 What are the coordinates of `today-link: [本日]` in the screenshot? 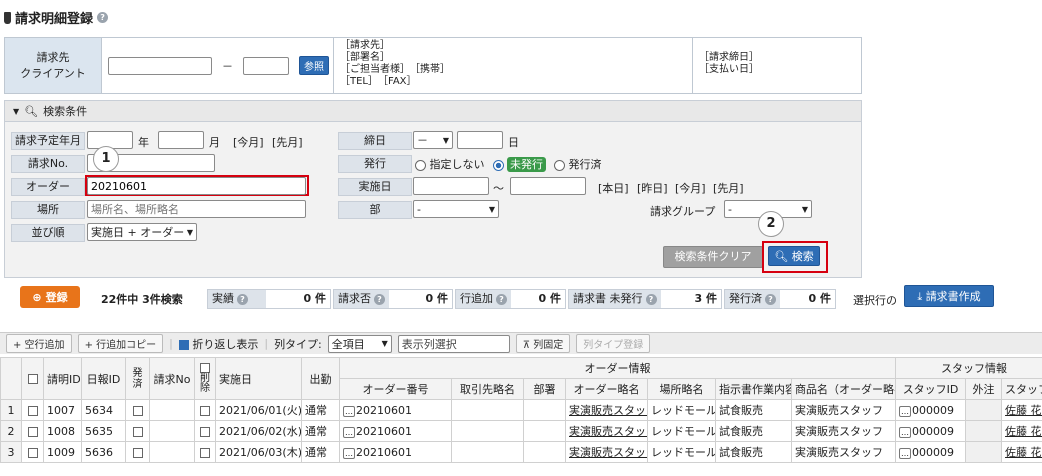 It's located at (613, 188).